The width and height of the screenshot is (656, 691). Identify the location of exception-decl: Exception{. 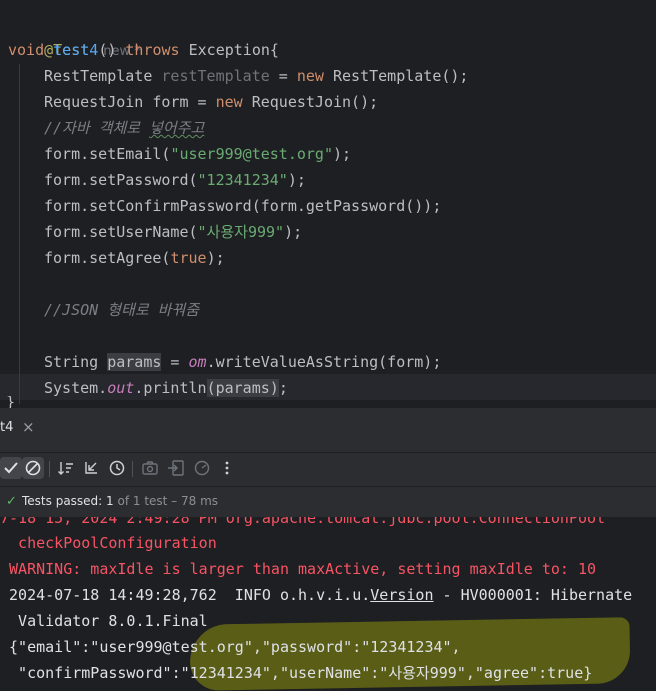
(229, 50).